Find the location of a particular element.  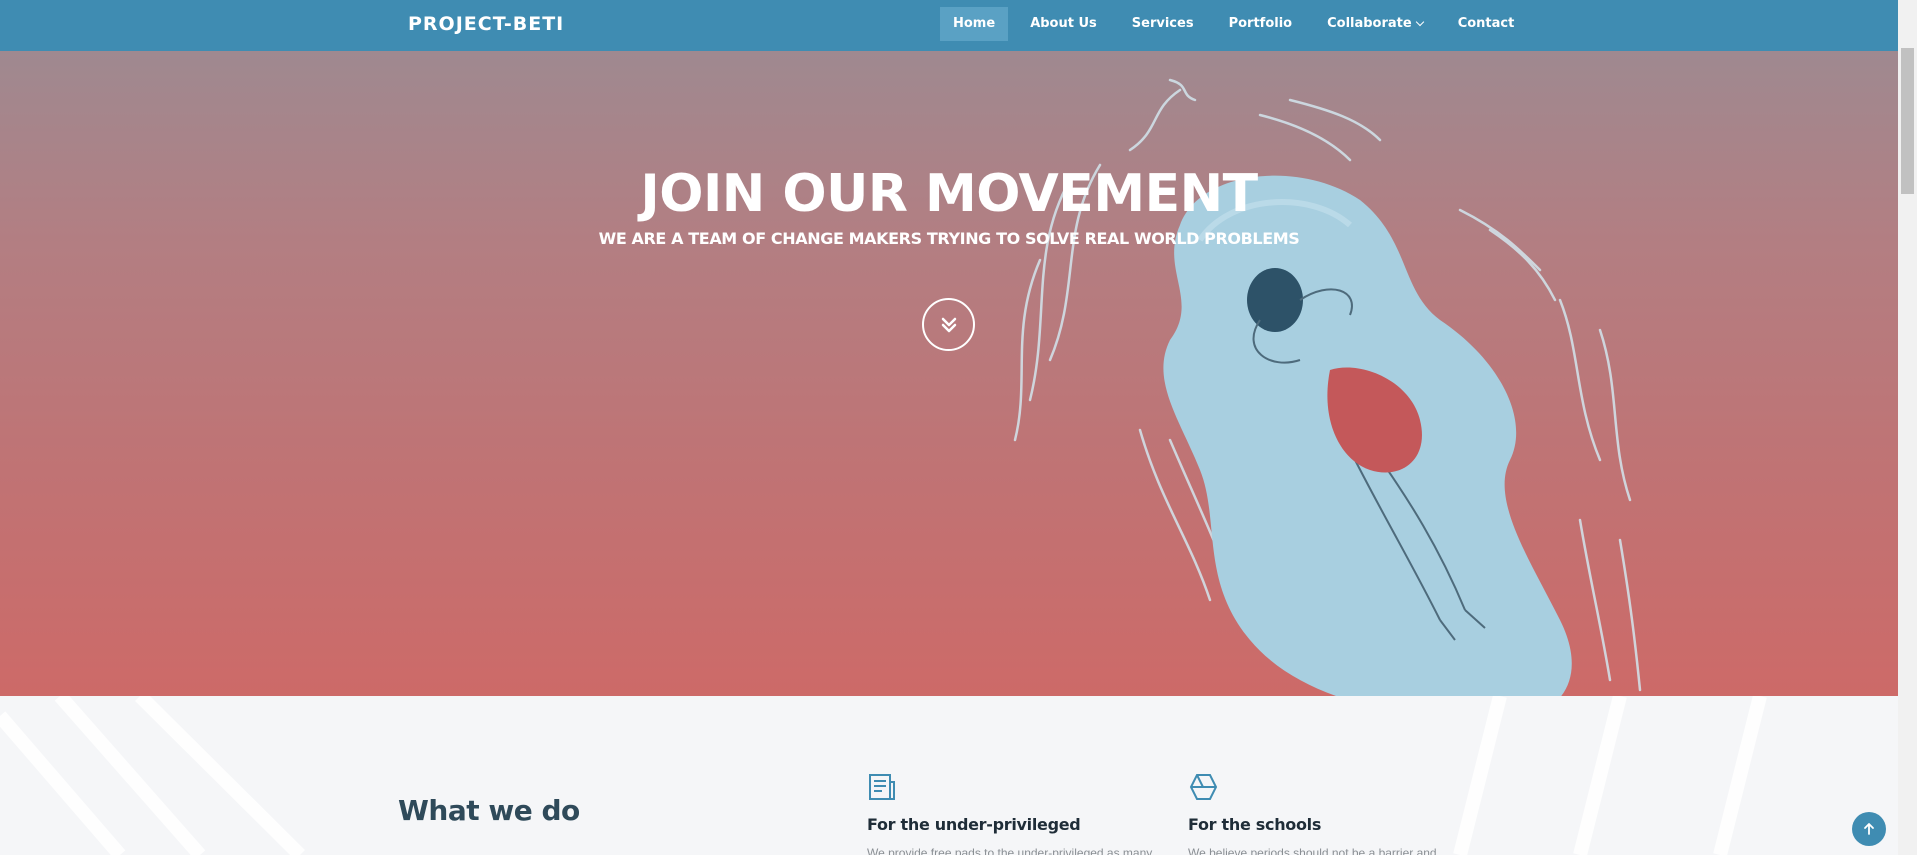

scroll-down-button is located at coordinates (948, 324).